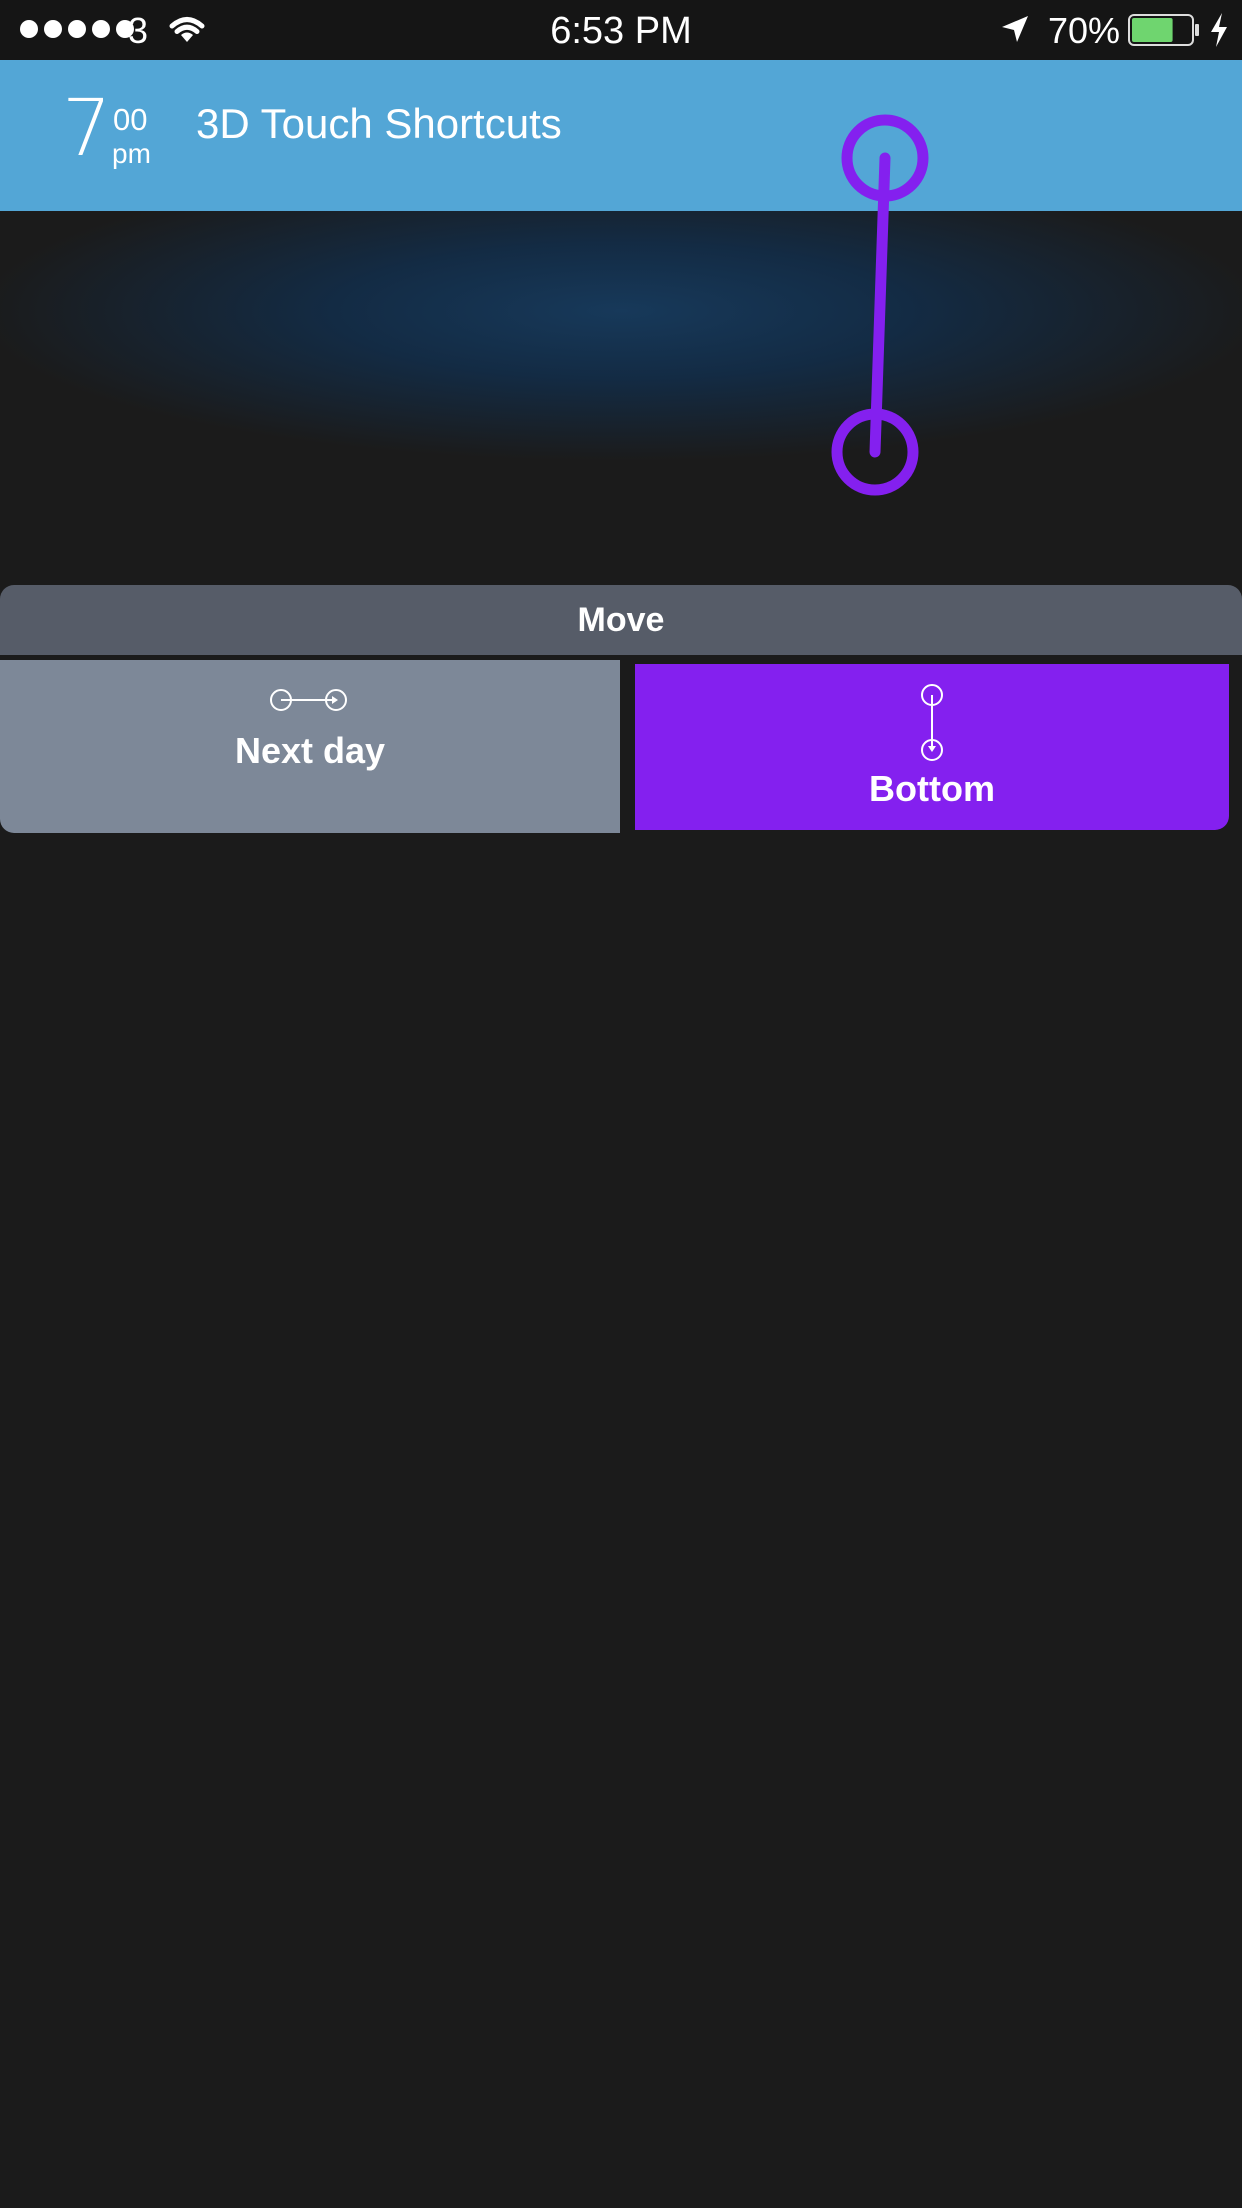 This screenshot has width=1242, height=2208. What do you see at coordinates (310, 750) in the screenshot?
I see `next-day-label: Next day` at bounding box center [310, 750].